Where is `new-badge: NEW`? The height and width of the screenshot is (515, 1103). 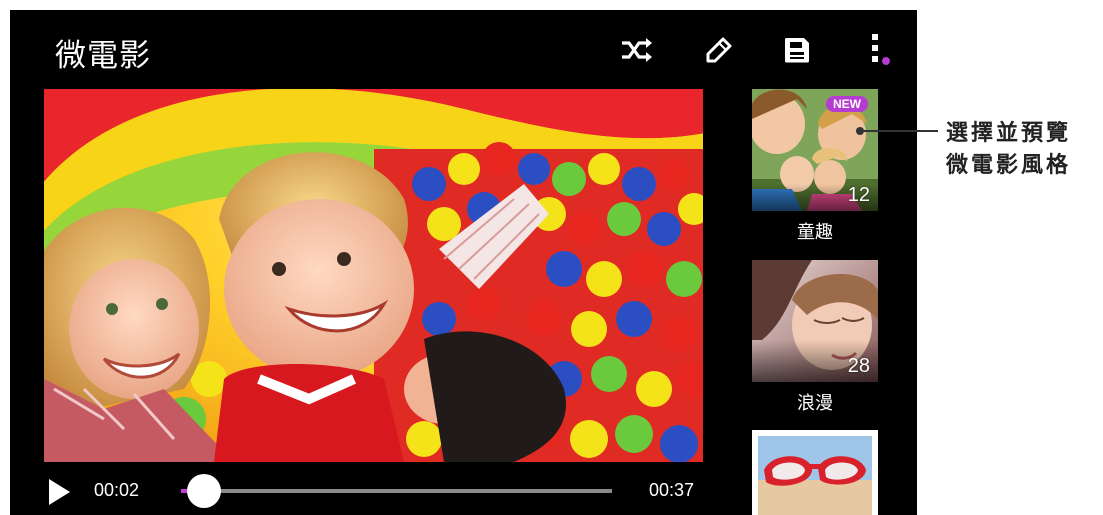
new-badge: NEW is located at coordinates (847, 104).